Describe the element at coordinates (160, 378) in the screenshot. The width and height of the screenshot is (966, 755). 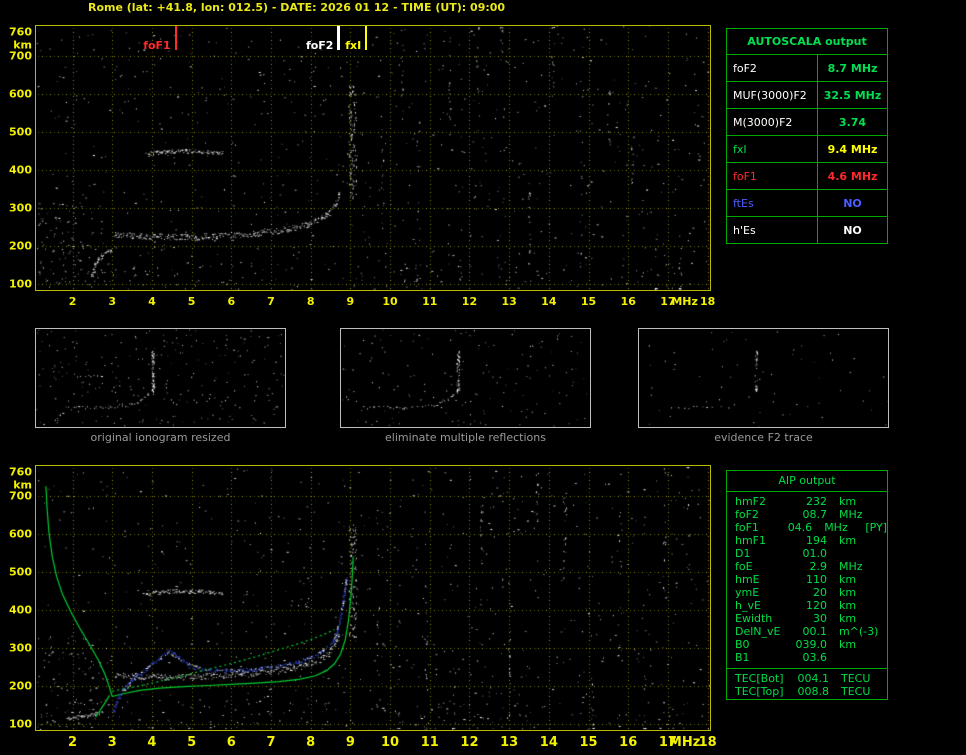
I see `thumbnail-original-canvas` at that location.